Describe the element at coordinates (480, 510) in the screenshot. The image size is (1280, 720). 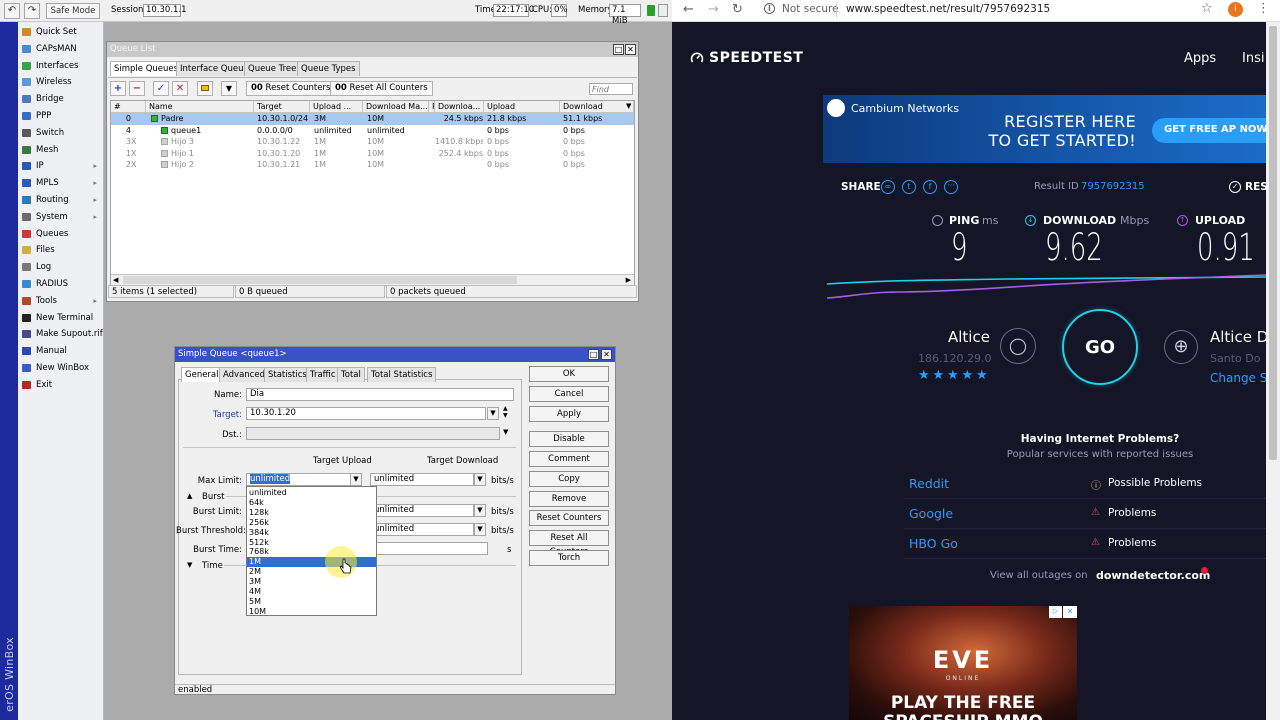
I see `burst-limit-dropdown-icon: ▼` at that location.